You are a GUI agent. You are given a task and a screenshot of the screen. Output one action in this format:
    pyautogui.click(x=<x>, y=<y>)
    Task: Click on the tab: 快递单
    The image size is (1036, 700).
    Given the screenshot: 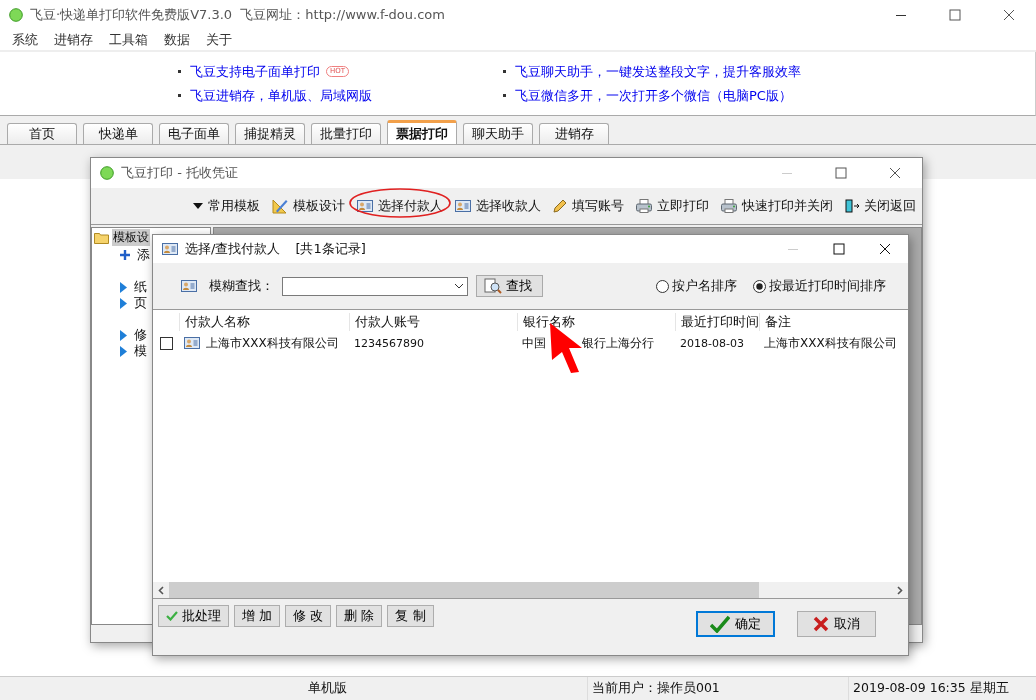 What is the action you would take?
    pyautogui.click(x=118, y=133)
    